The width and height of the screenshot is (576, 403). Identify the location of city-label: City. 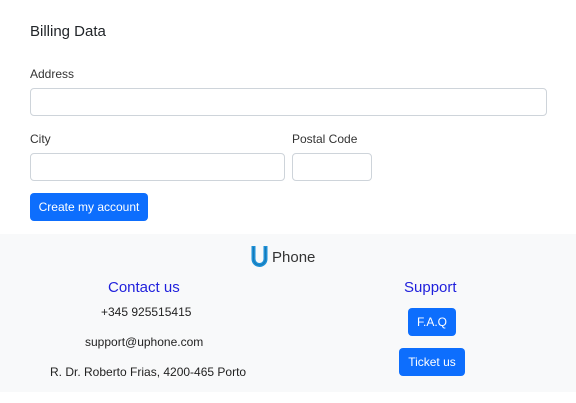
(40, 139).